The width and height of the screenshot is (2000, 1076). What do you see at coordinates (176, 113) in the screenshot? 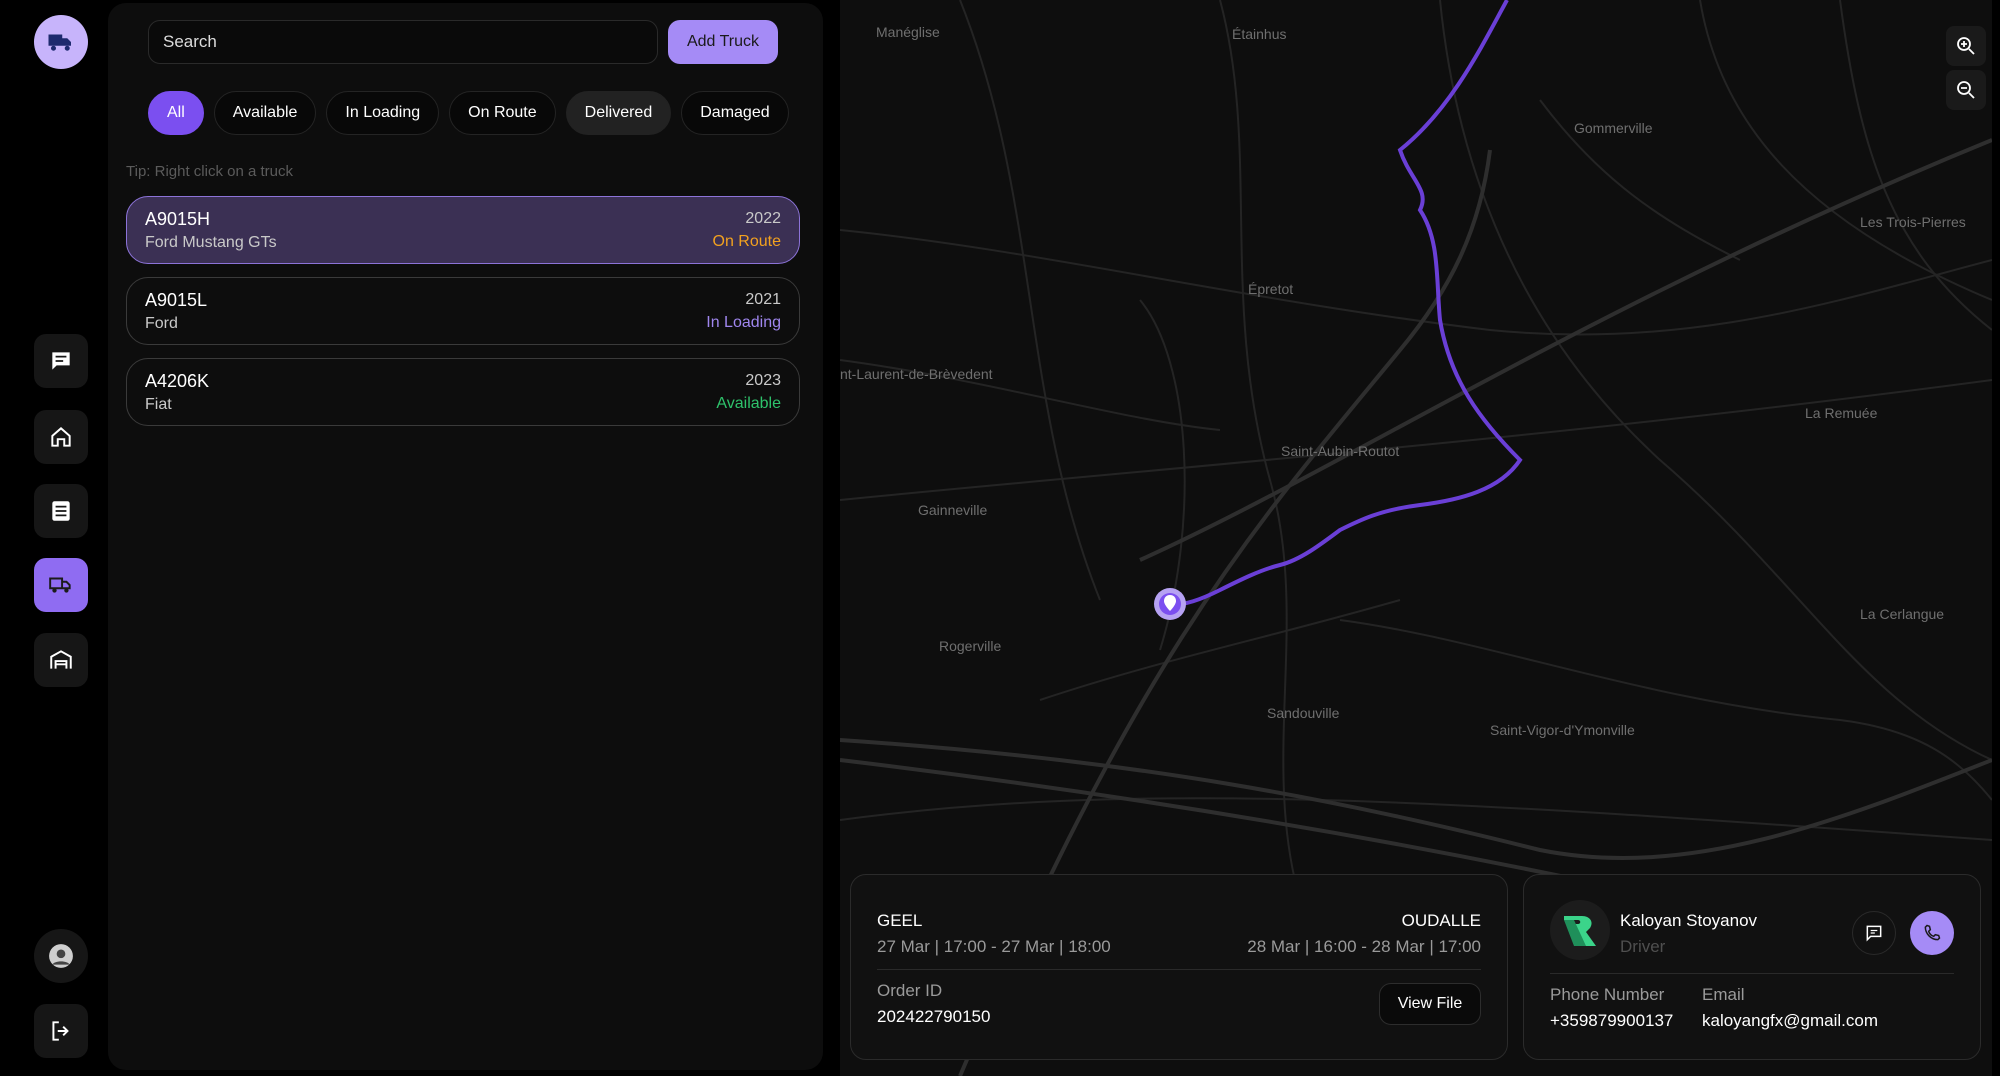
I see `filter-all: All` at bounding box center [176, 113].